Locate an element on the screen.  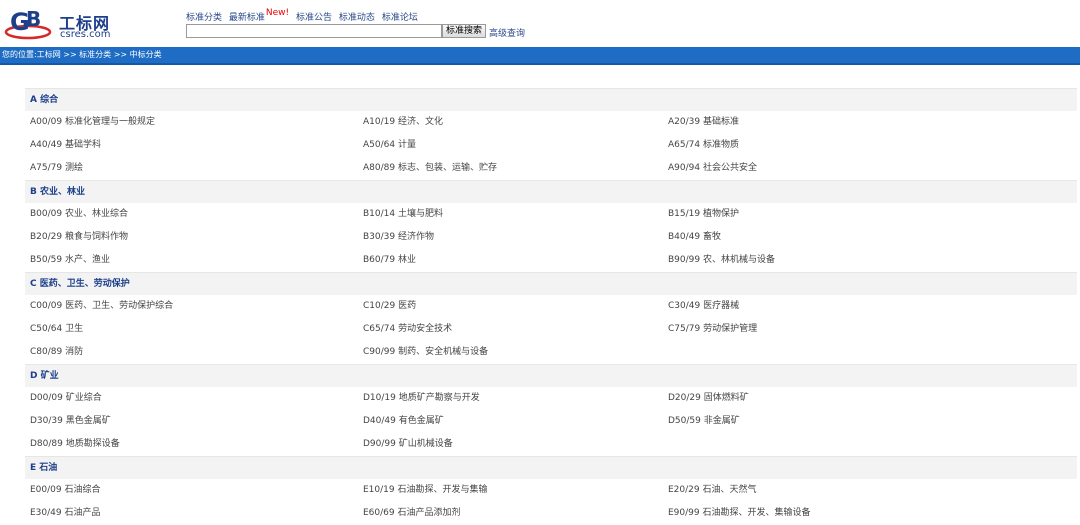
category-item: D40/49 有色金属矿 is located at coordinates (403, 421).